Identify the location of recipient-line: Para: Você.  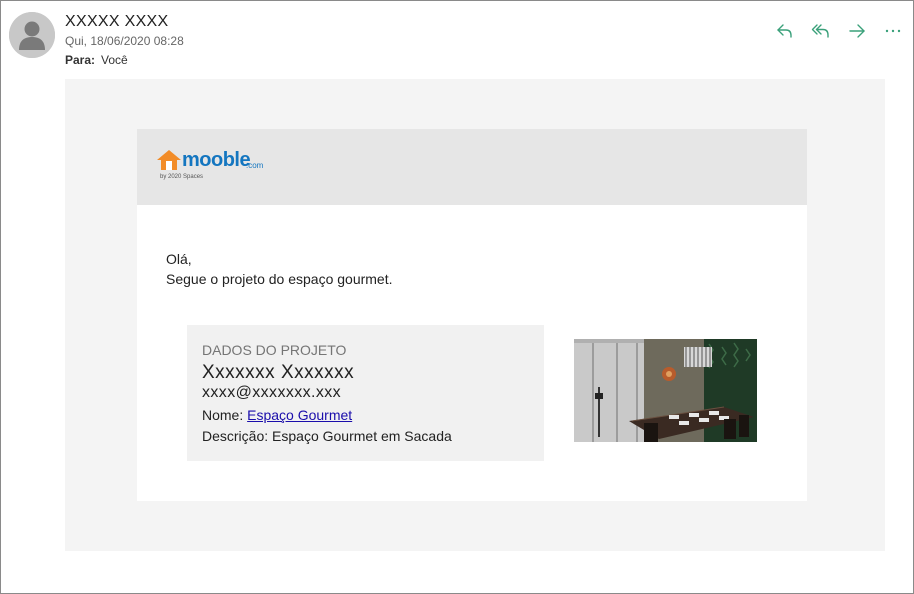
(96, 60).